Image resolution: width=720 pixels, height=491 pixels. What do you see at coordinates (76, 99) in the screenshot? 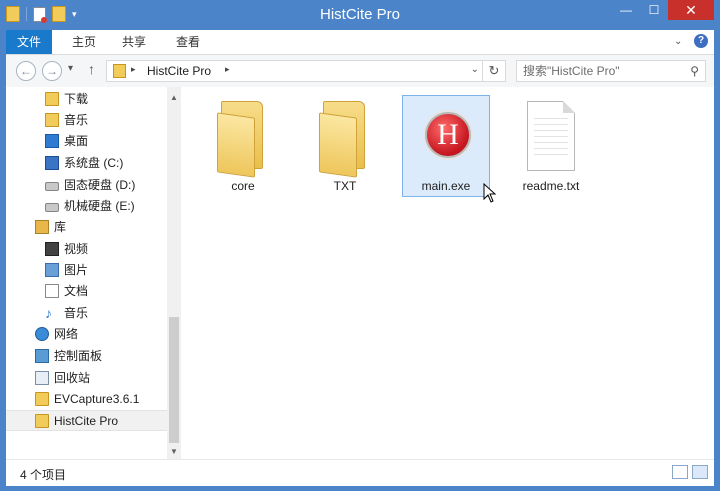
I see `nav-label: 下载` at bounding box center [76, 99].